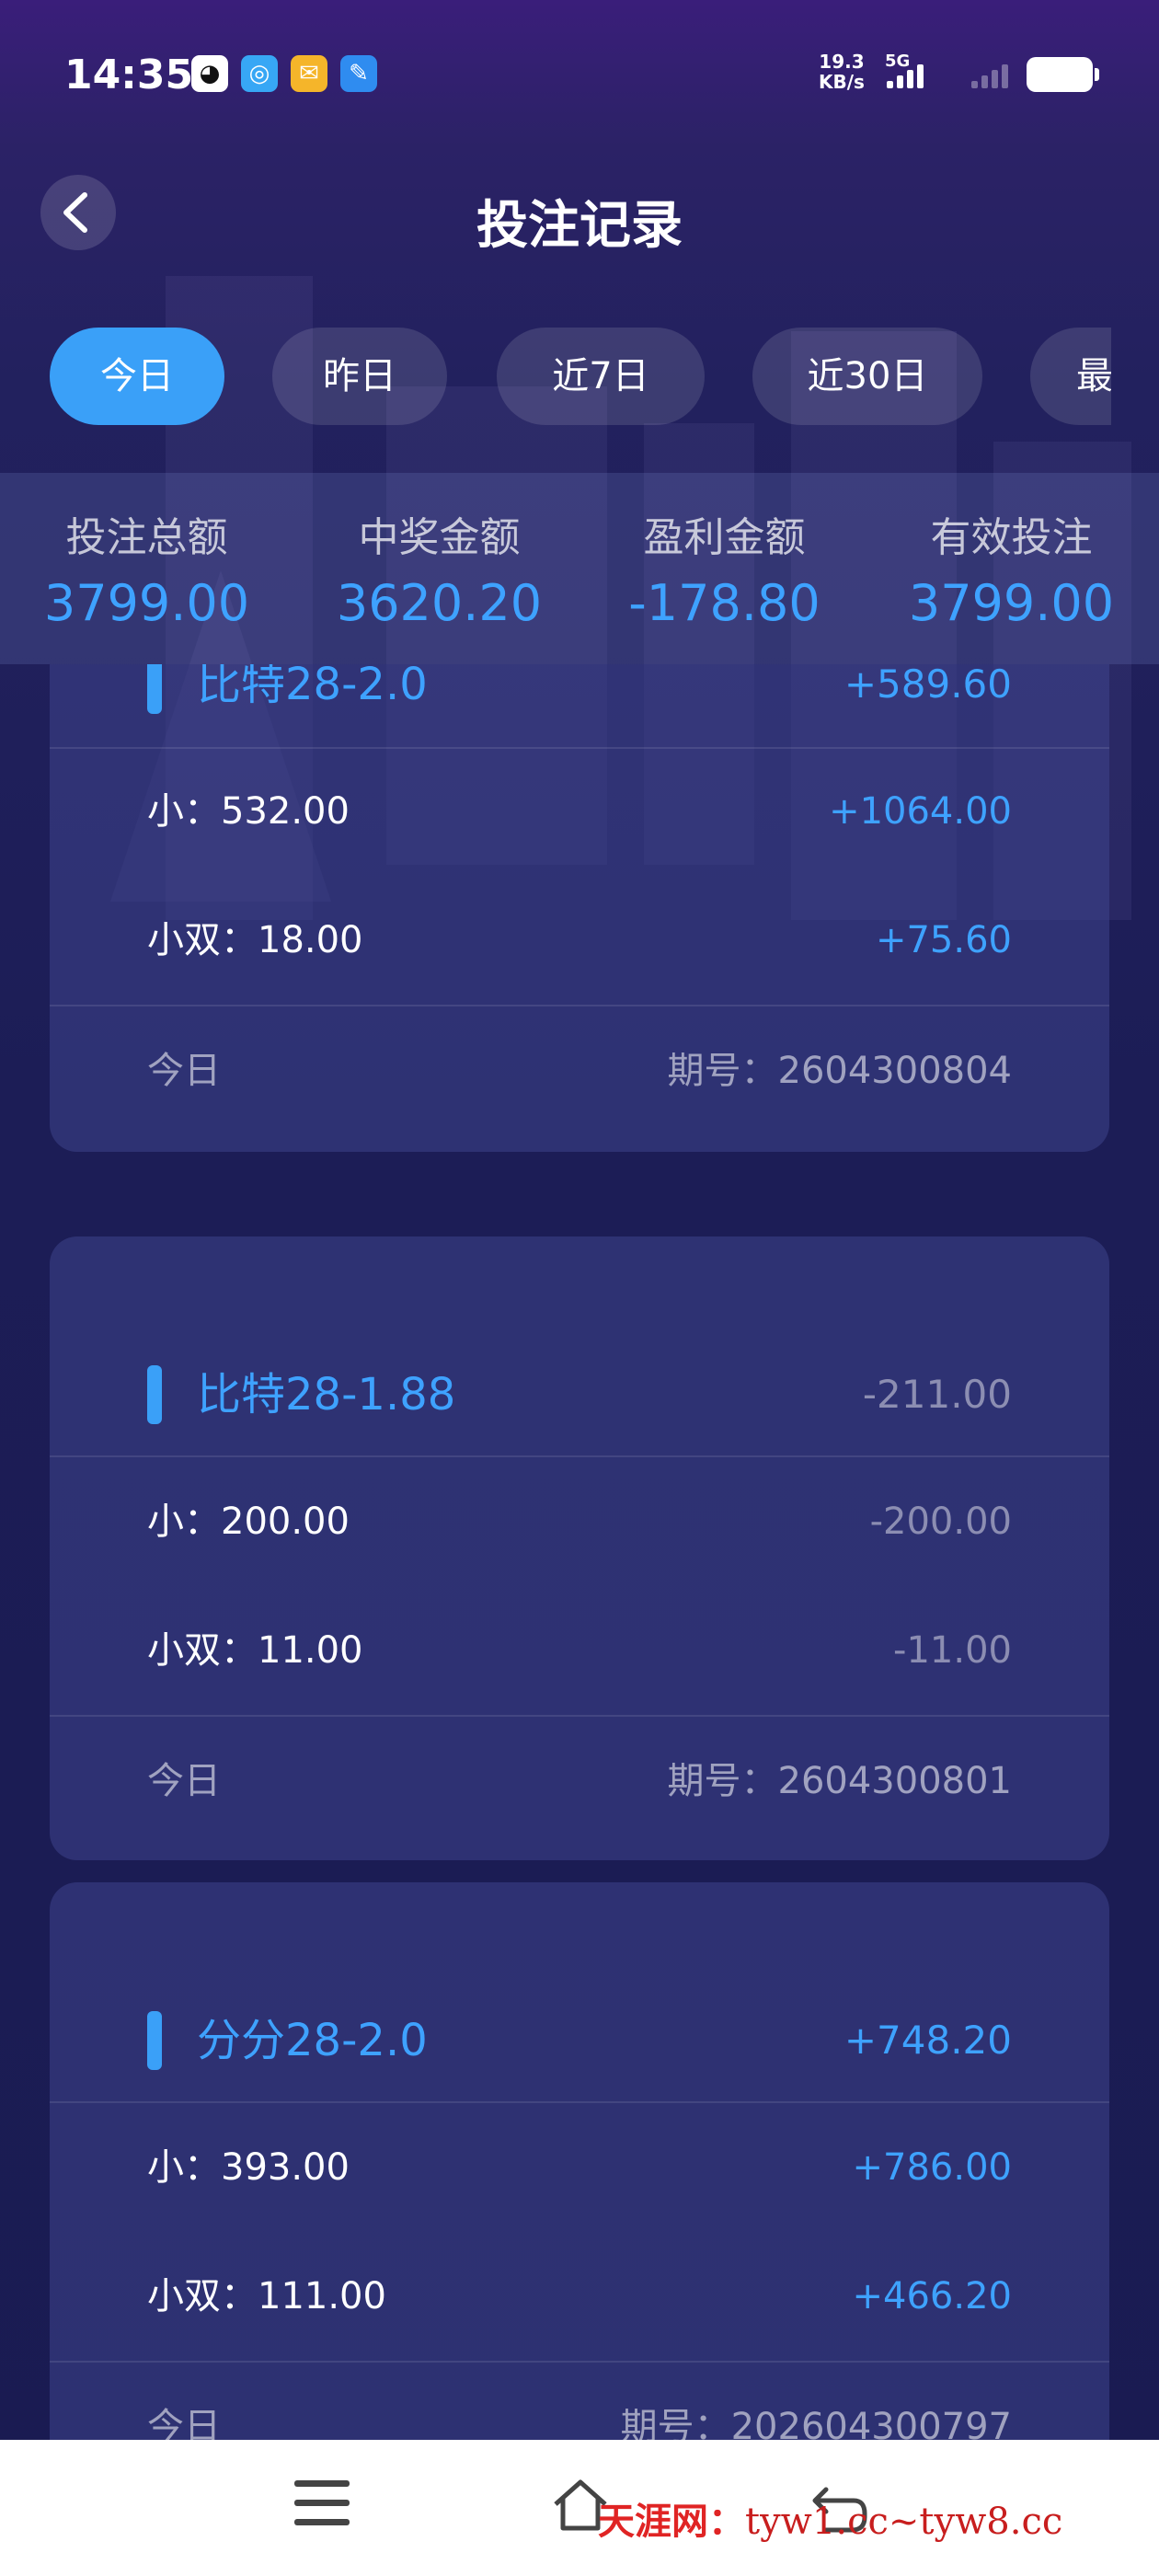  What do you see at coordinates (842, 62) in the screenshot?
I see `net-speed-value: 19.3` at bounding box center [842, 62].